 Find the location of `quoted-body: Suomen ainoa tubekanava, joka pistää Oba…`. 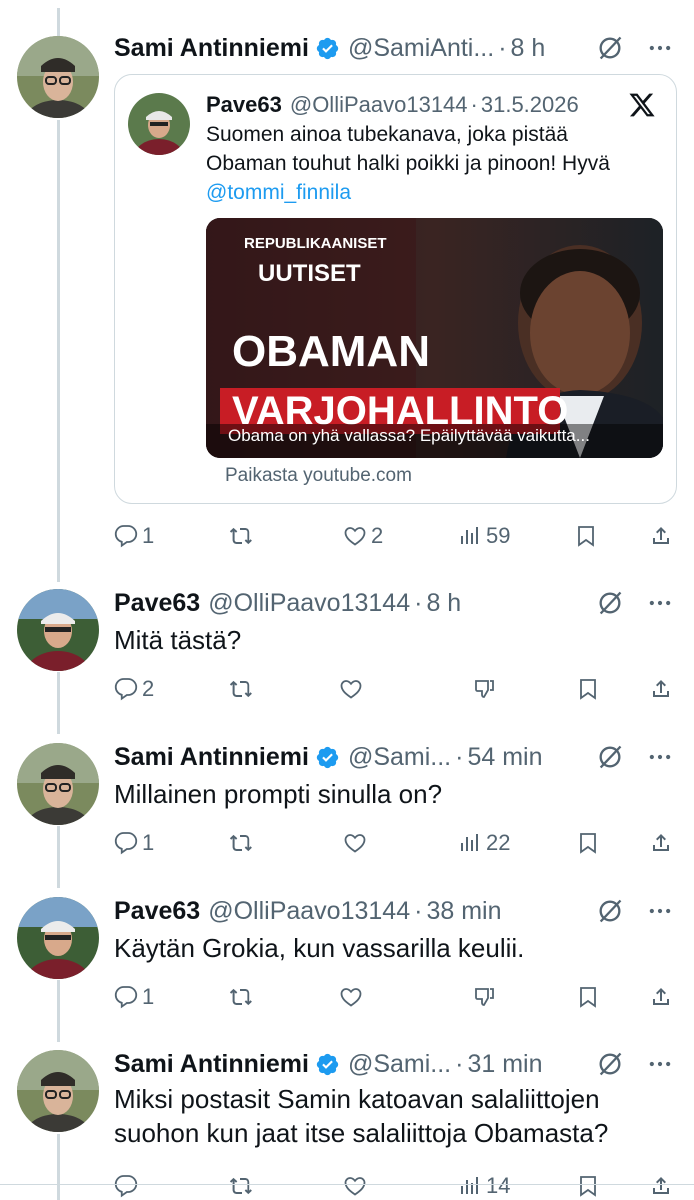

quoted-body: Suomen ainoa tubekanava, joka pistää Oba… is located at coordinates (408, 149).